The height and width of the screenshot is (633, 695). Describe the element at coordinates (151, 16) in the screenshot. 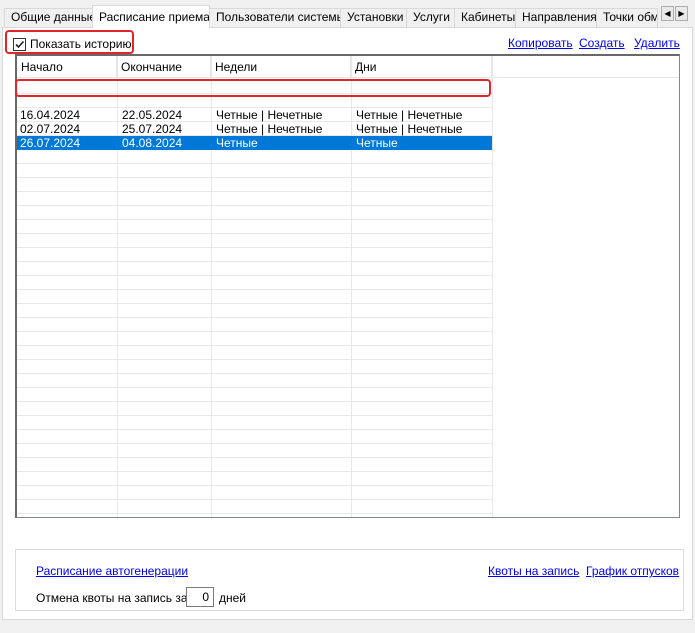

I see `tab-reception-schedule: Расписание приема` at that location.